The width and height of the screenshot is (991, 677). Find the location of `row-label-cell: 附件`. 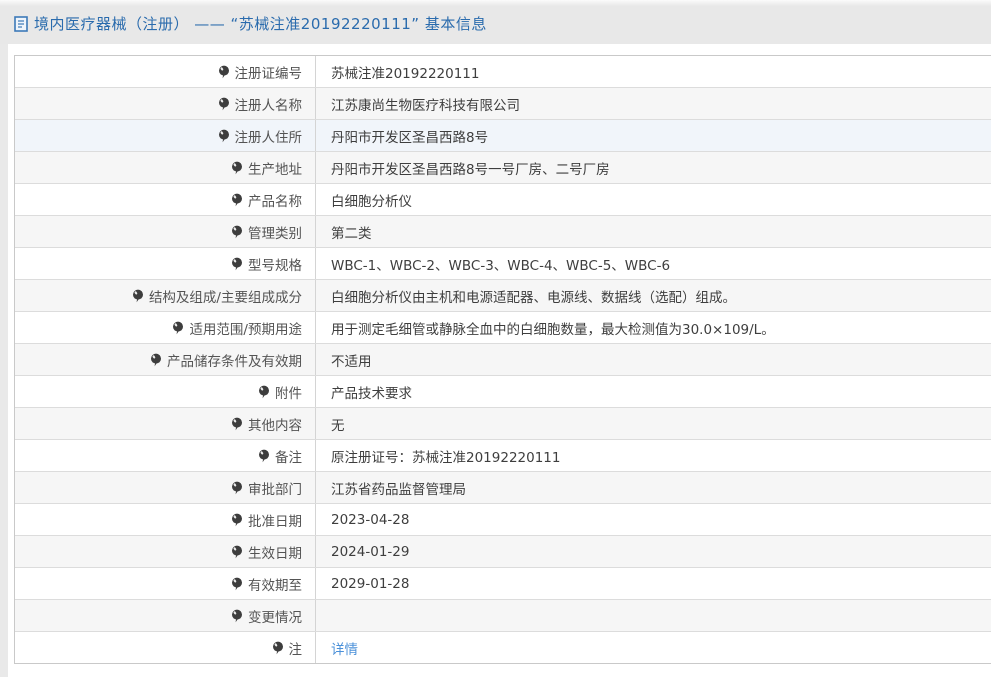

row-label-cell: 附件 is located at coordinates (165, 391).